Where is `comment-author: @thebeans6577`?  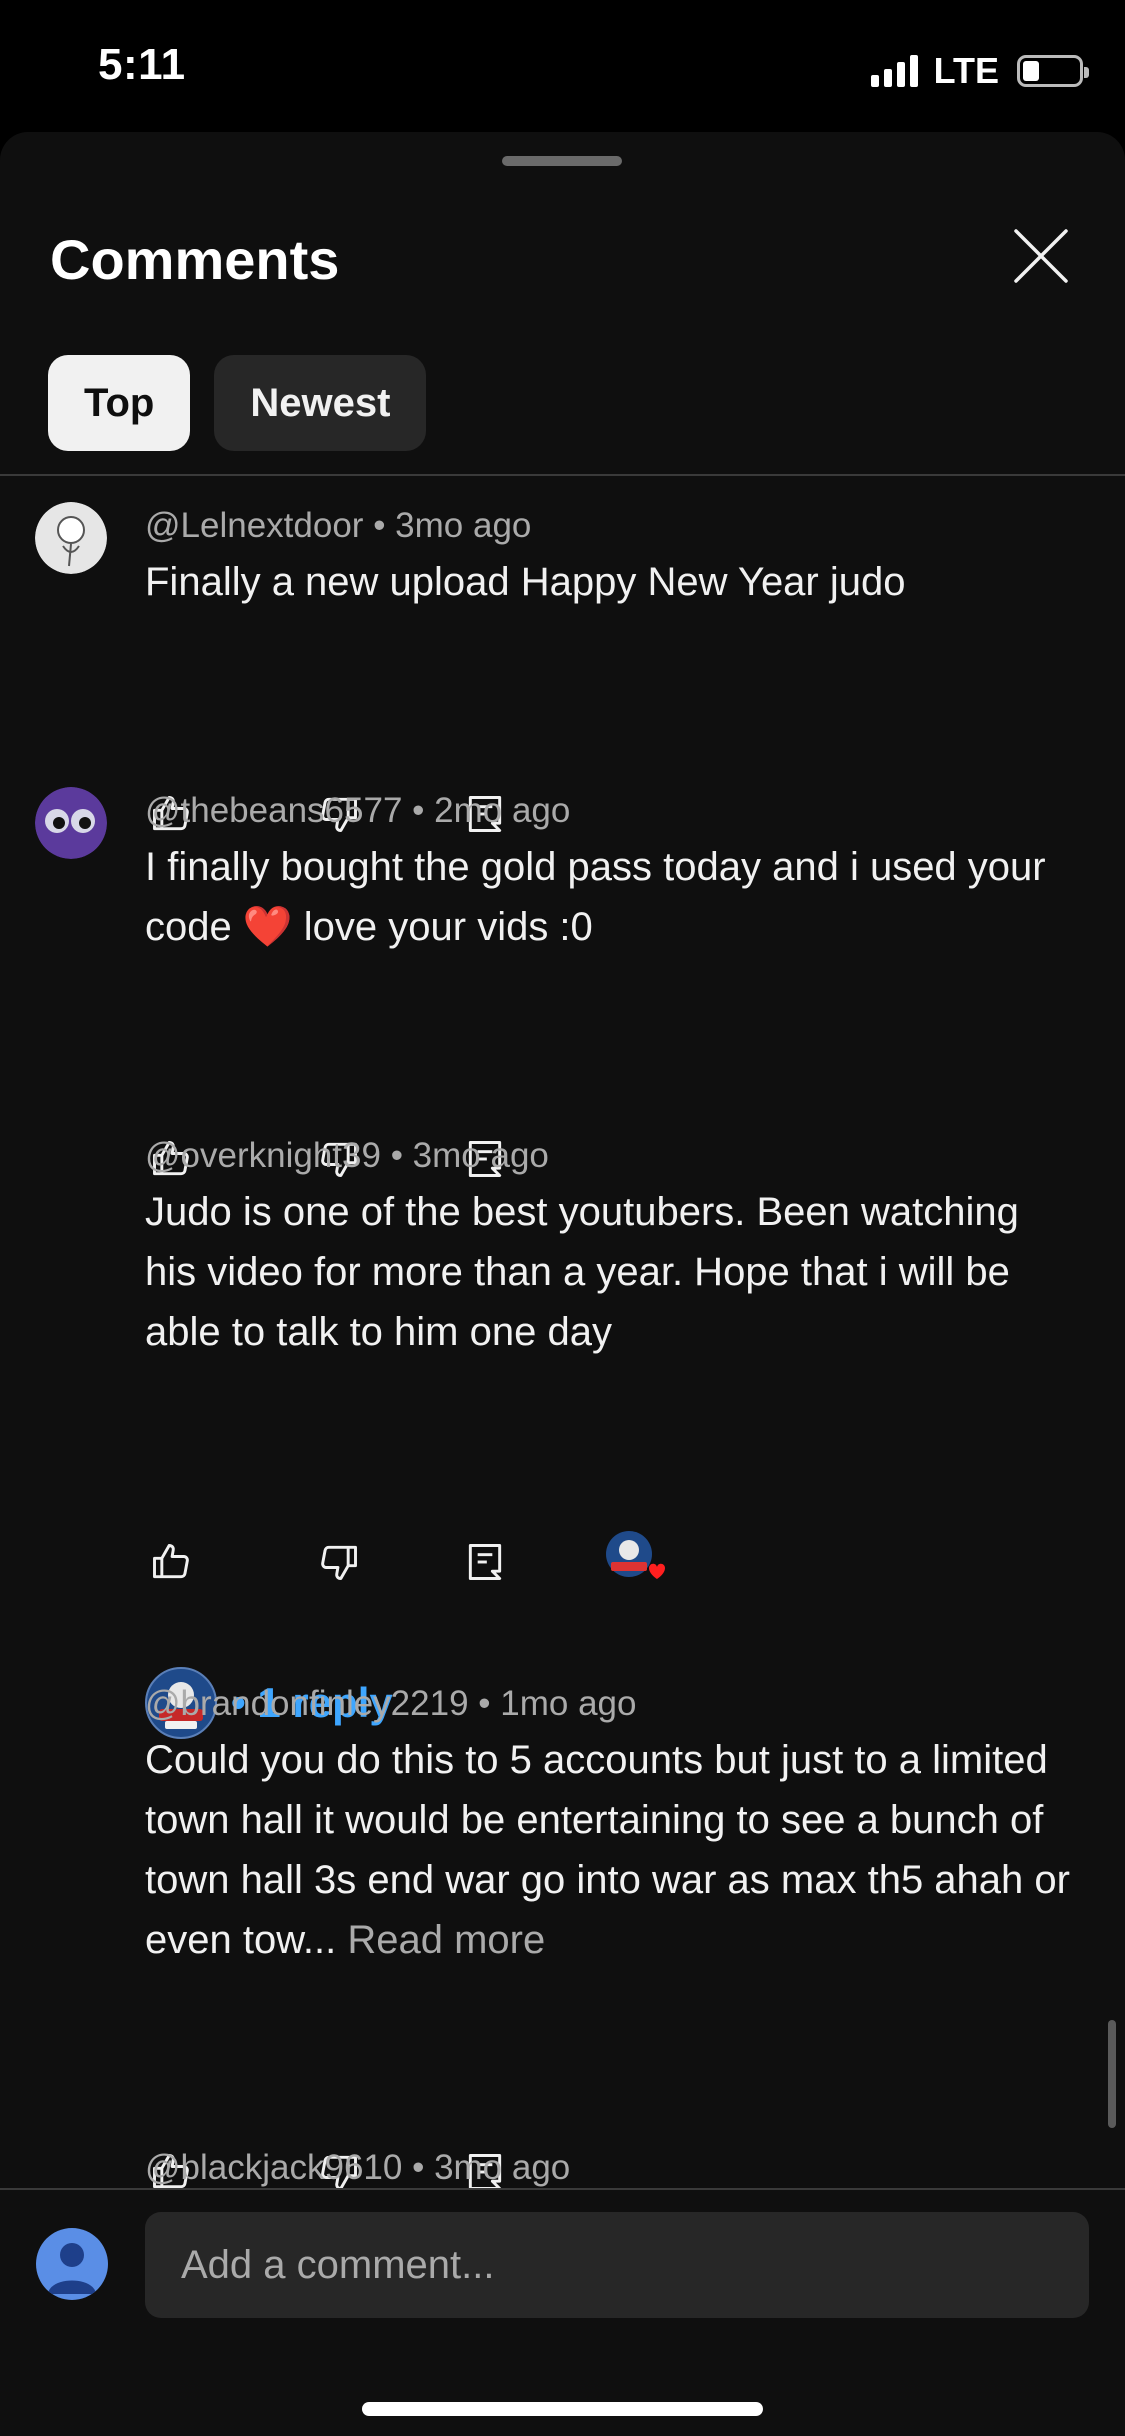
comment-author: @thebeans6577 is located at coordinates (273, 810).